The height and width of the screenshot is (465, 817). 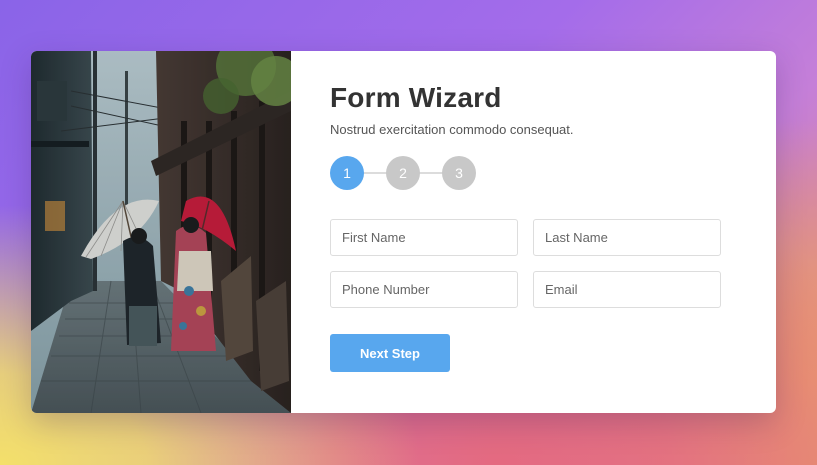 What do you see at coordinates (627, 237) in the screenshot?
I see `last-name-field` at bounding box center [627, 237].